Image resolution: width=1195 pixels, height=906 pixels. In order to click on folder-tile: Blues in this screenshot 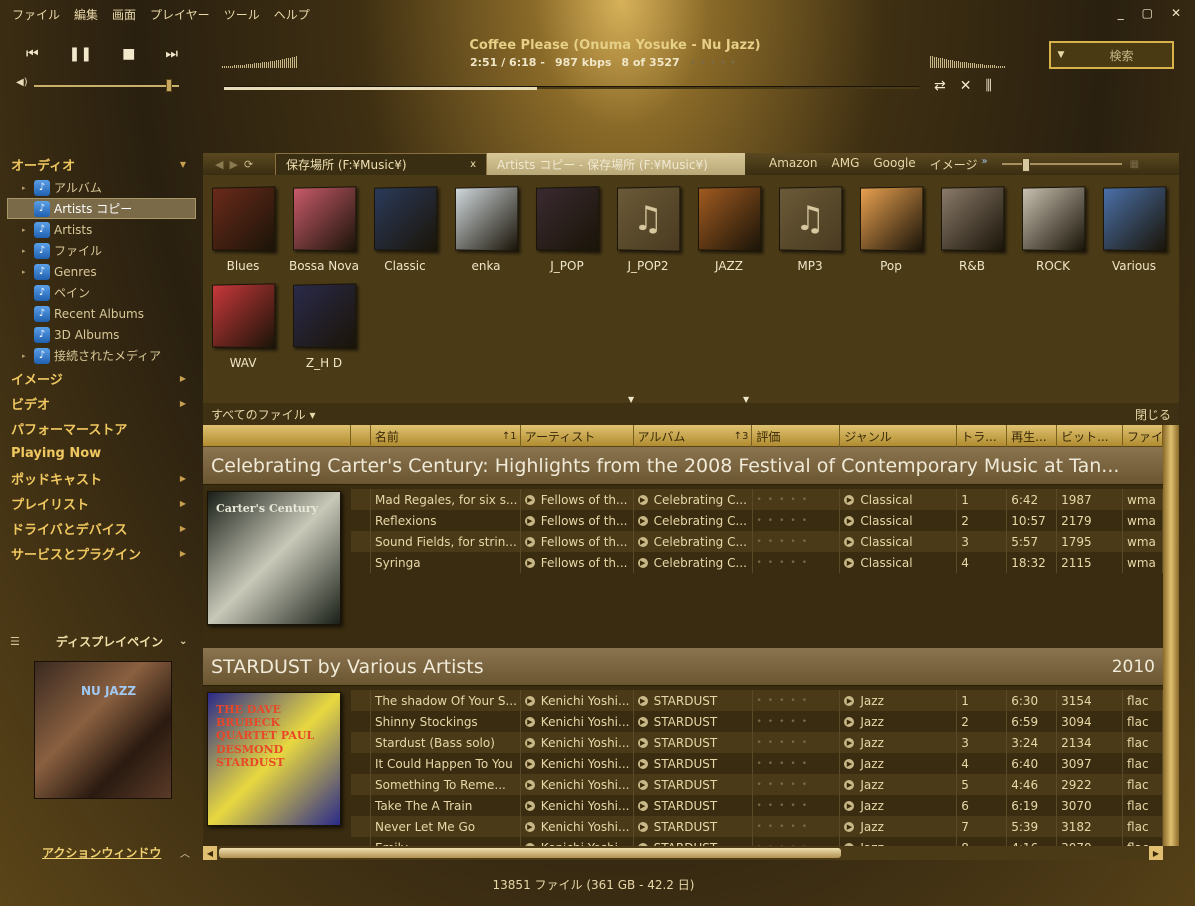, I will do `click(243, 229)`.